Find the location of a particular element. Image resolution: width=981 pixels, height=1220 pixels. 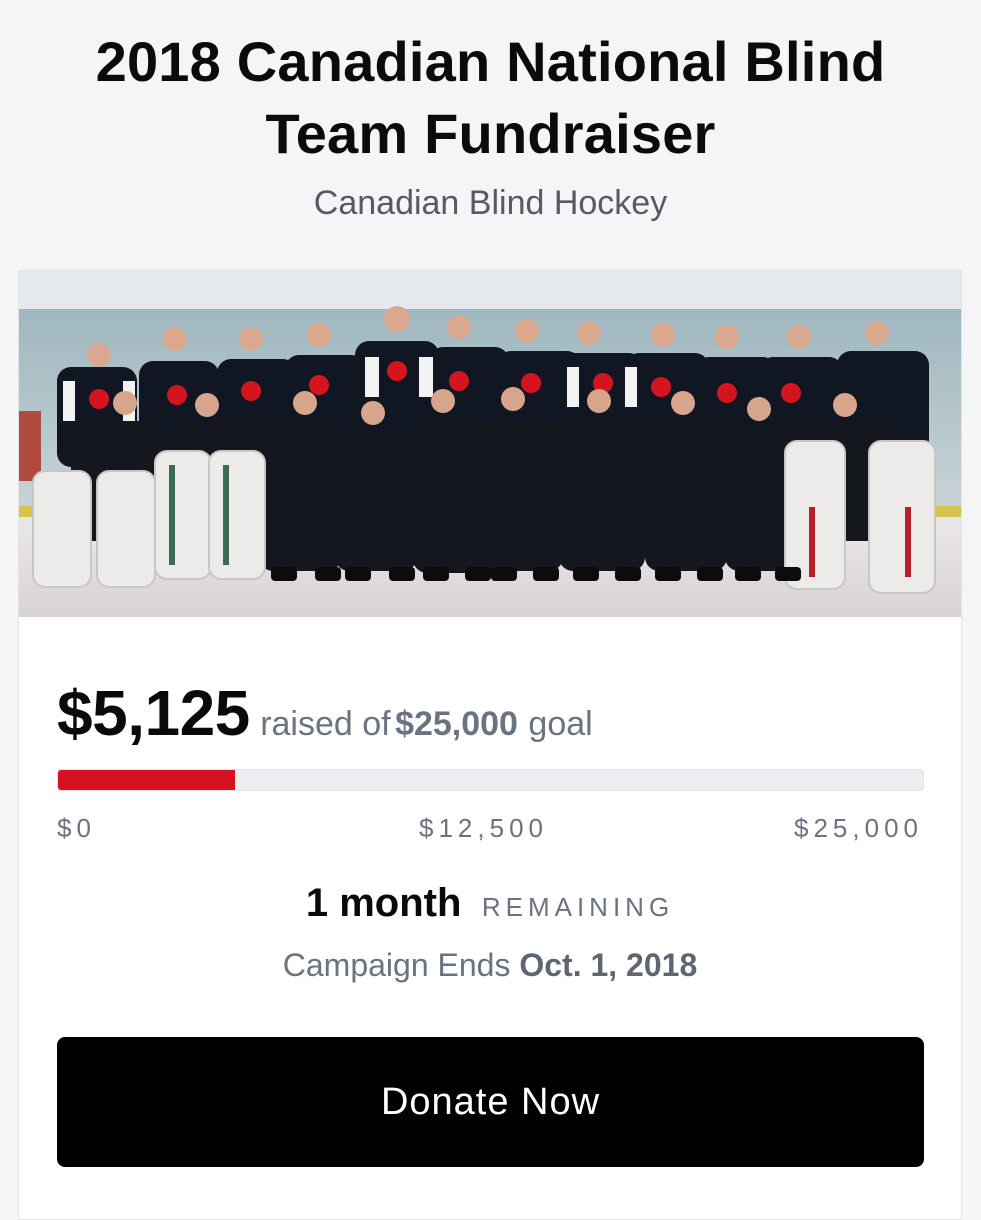

campaign-end-date: Oct. 1, 2018 is located at coordinates (608, 965).